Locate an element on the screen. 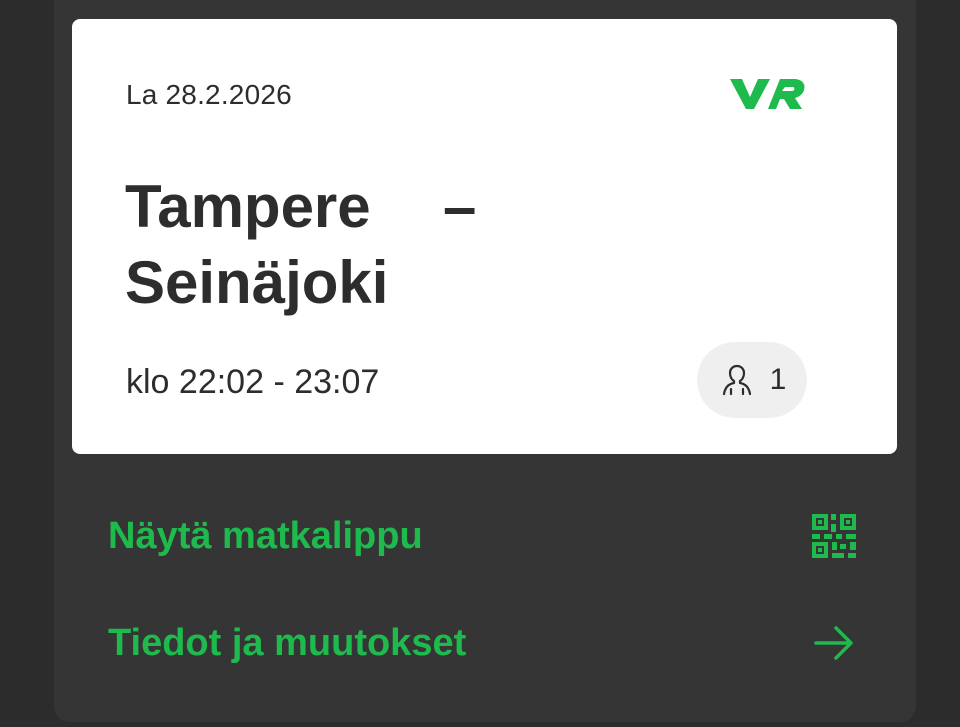 Image resolution: width=960 pixels, height=727 pixels. route-destination: Seinäjoki is located at coordinates (257, 282).